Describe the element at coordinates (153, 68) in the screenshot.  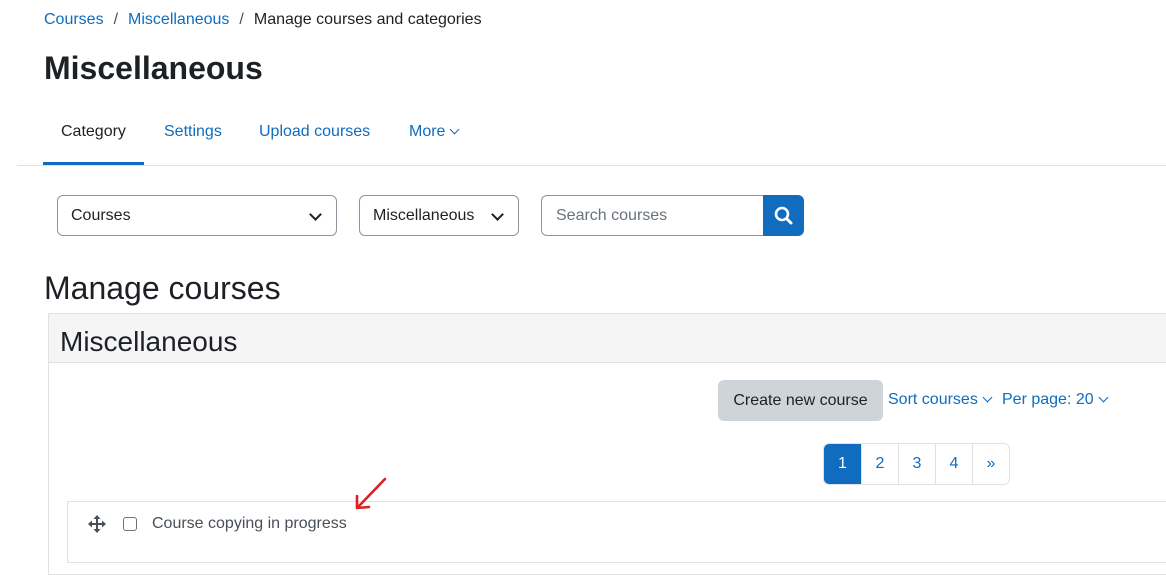
I see `page-title: Miscellaneous` at that location.